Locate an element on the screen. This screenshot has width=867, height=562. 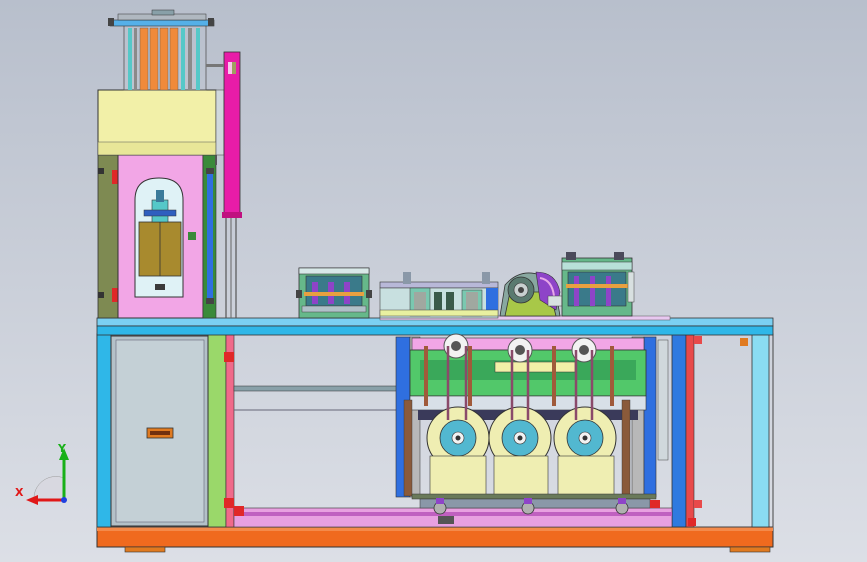
triad-y-label: Y is located at coordinates (62, 448).